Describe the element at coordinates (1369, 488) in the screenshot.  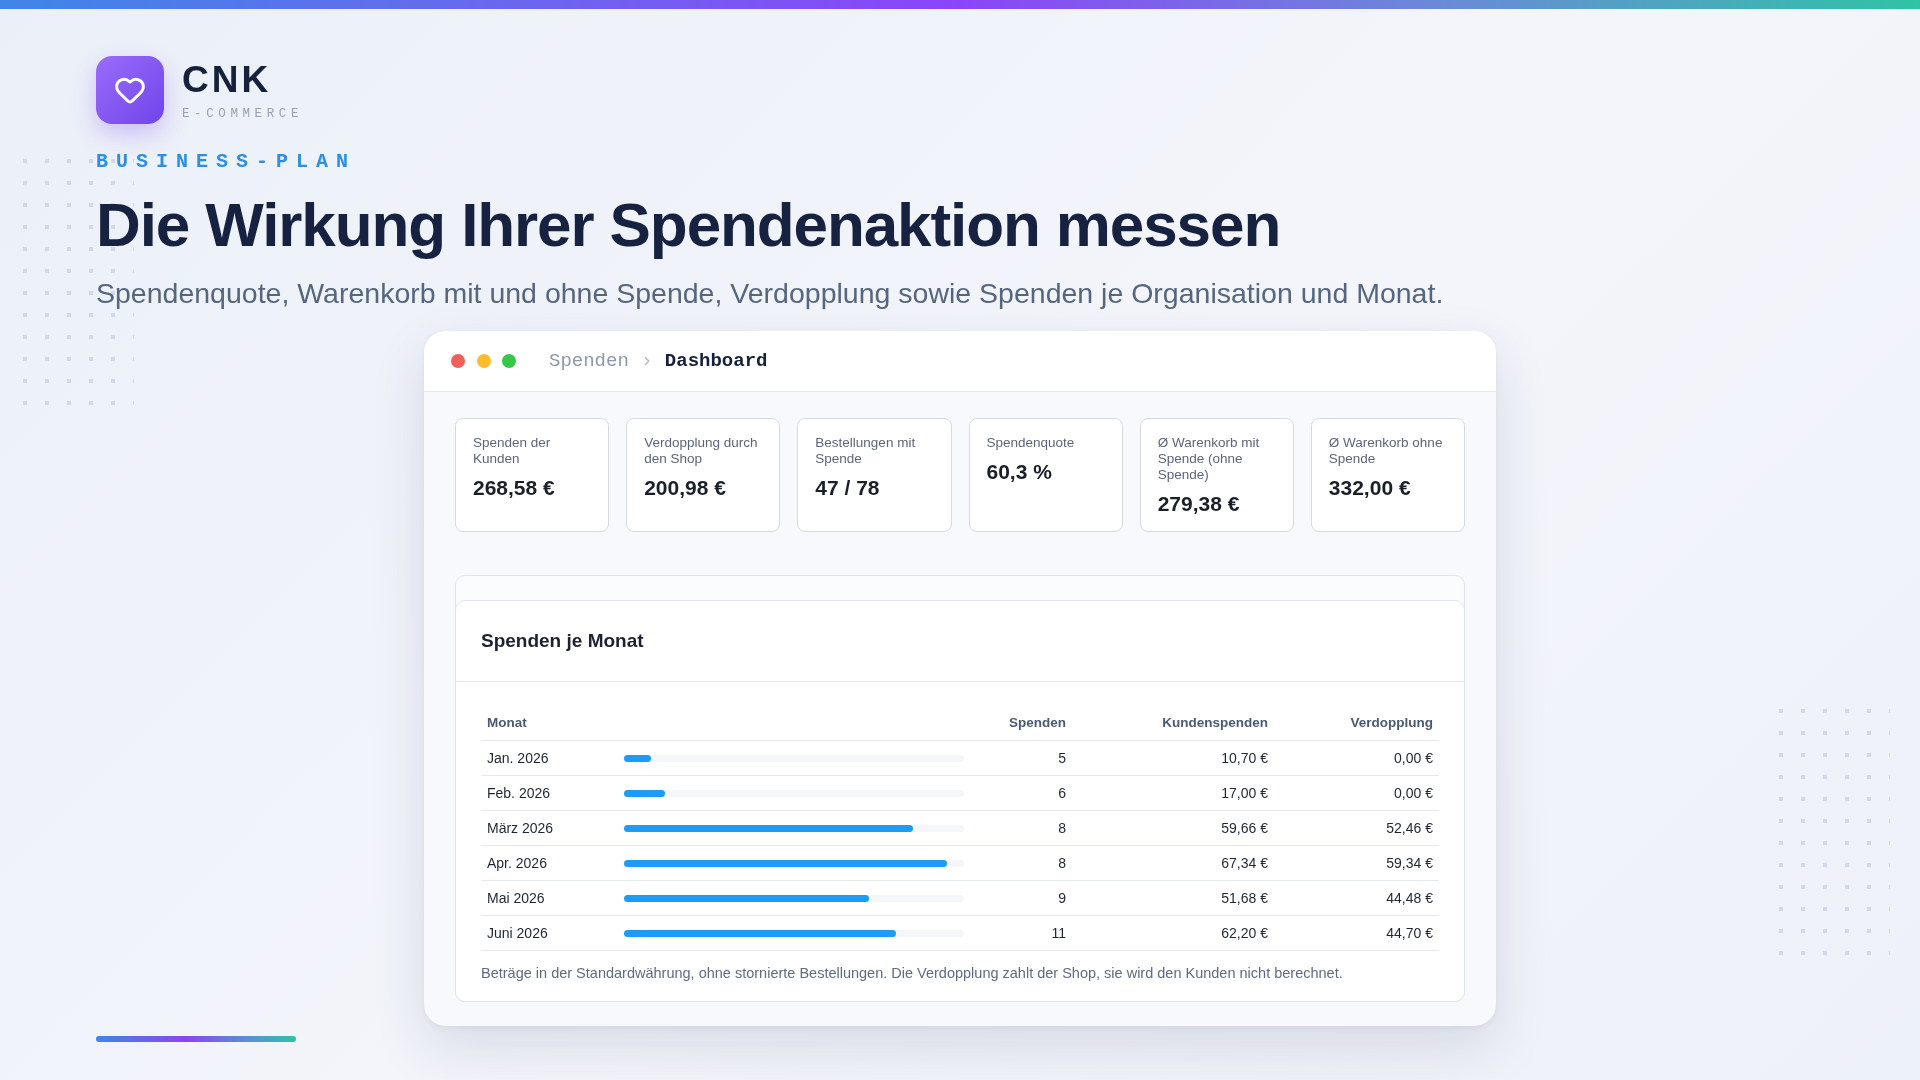
I see `kpi-value: 332,00 €` at that location.